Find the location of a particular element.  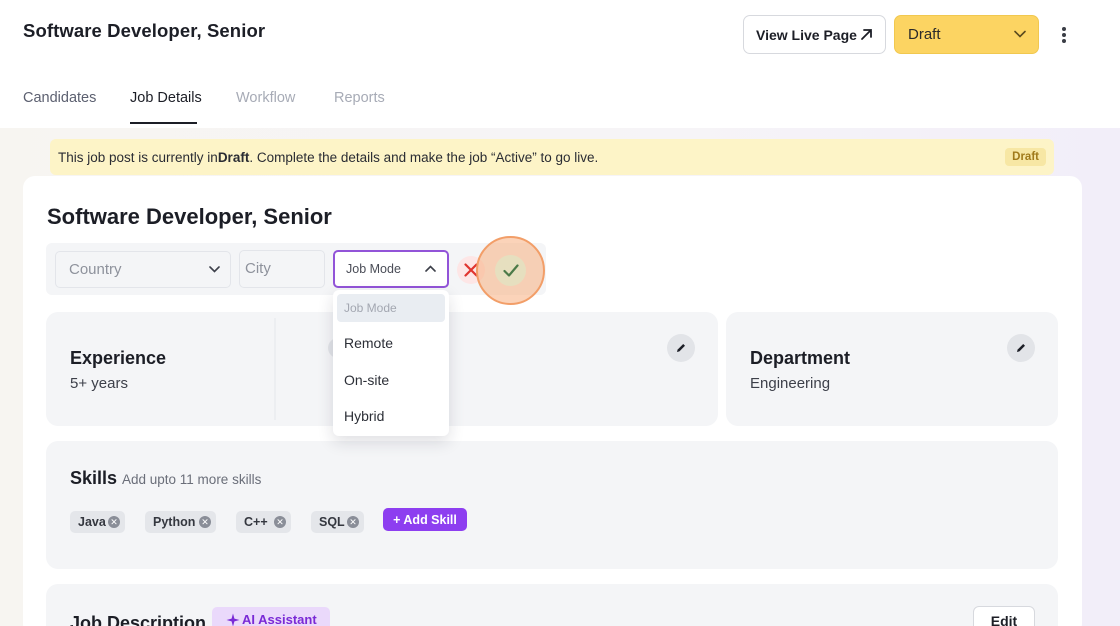

job-status-value: Draft is located at coordinates (924, 34).